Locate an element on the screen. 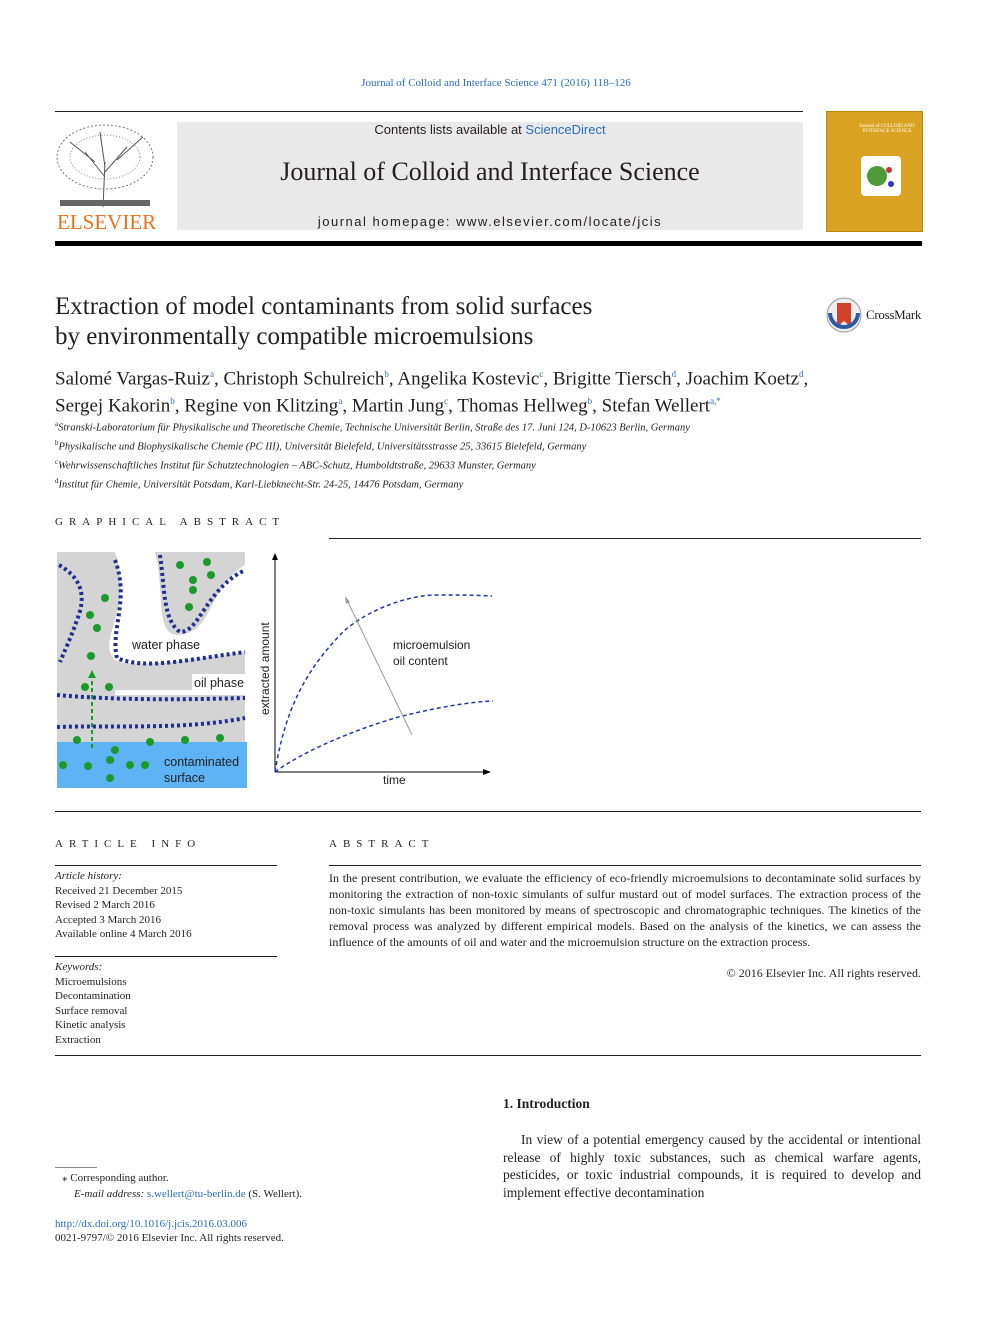 This screenshot has width=992, height=1323. publisher-name: ELSEVIER is located at coordinates (107, 222).